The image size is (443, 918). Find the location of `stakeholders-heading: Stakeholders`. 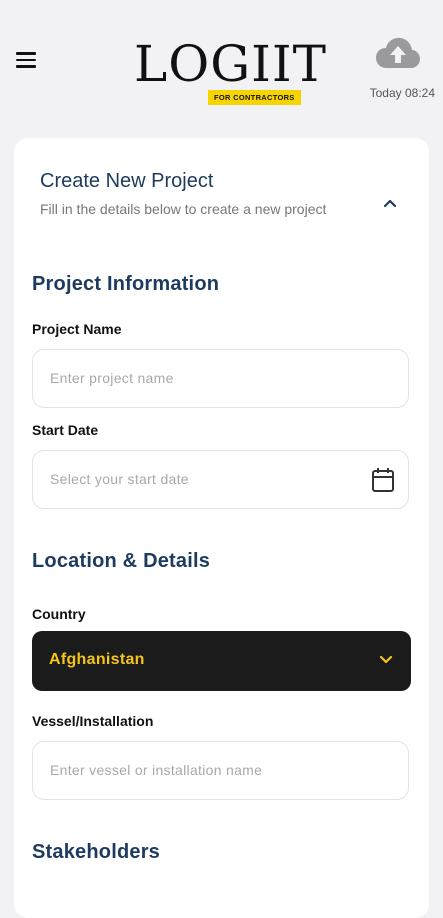

stakeholders-heading: Stakeholders is located at coordinates (96, 852).